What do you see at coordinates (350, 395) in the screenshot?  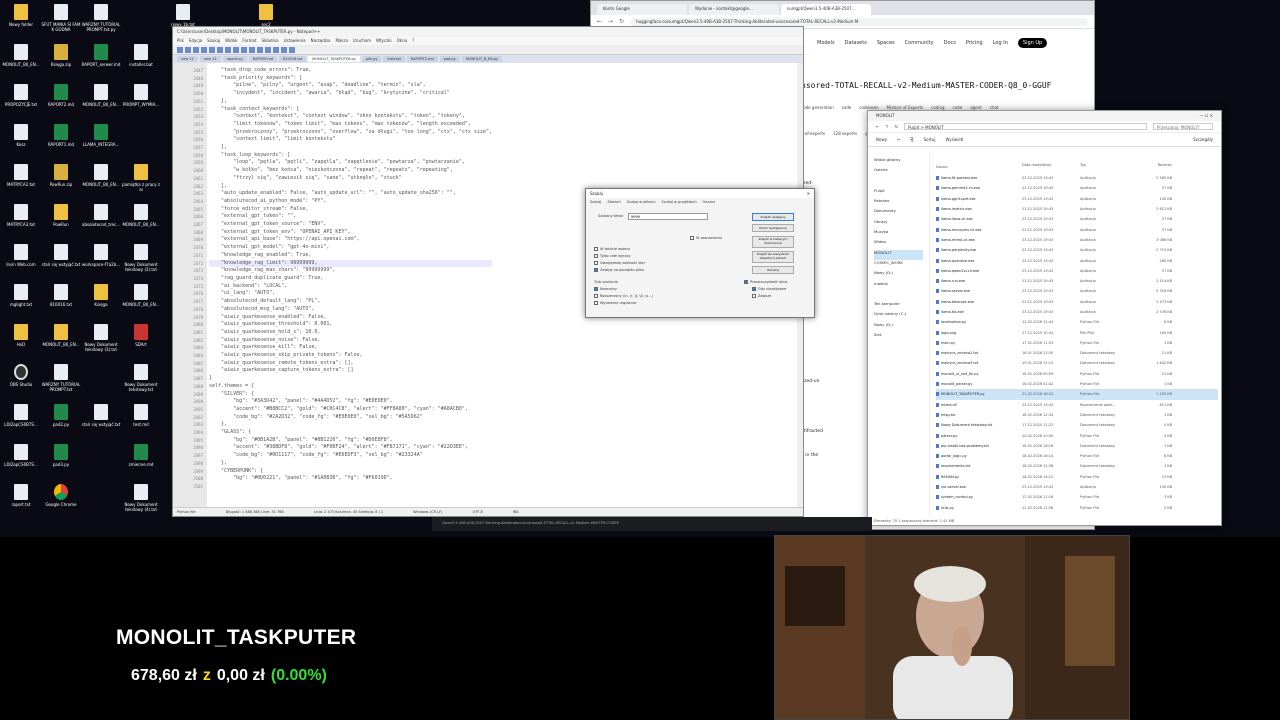 I see `code-line: "SILVER": {` at bounding box center [350, 395].